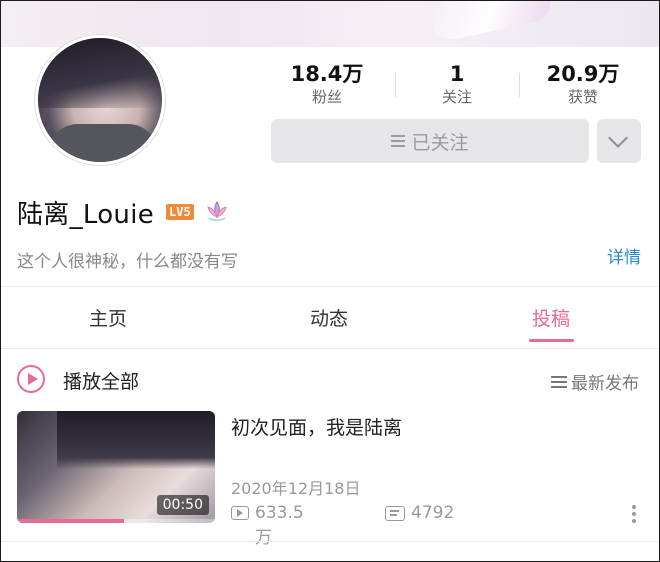  I want to click on stat-following-label: 关注, so click(456, 97).